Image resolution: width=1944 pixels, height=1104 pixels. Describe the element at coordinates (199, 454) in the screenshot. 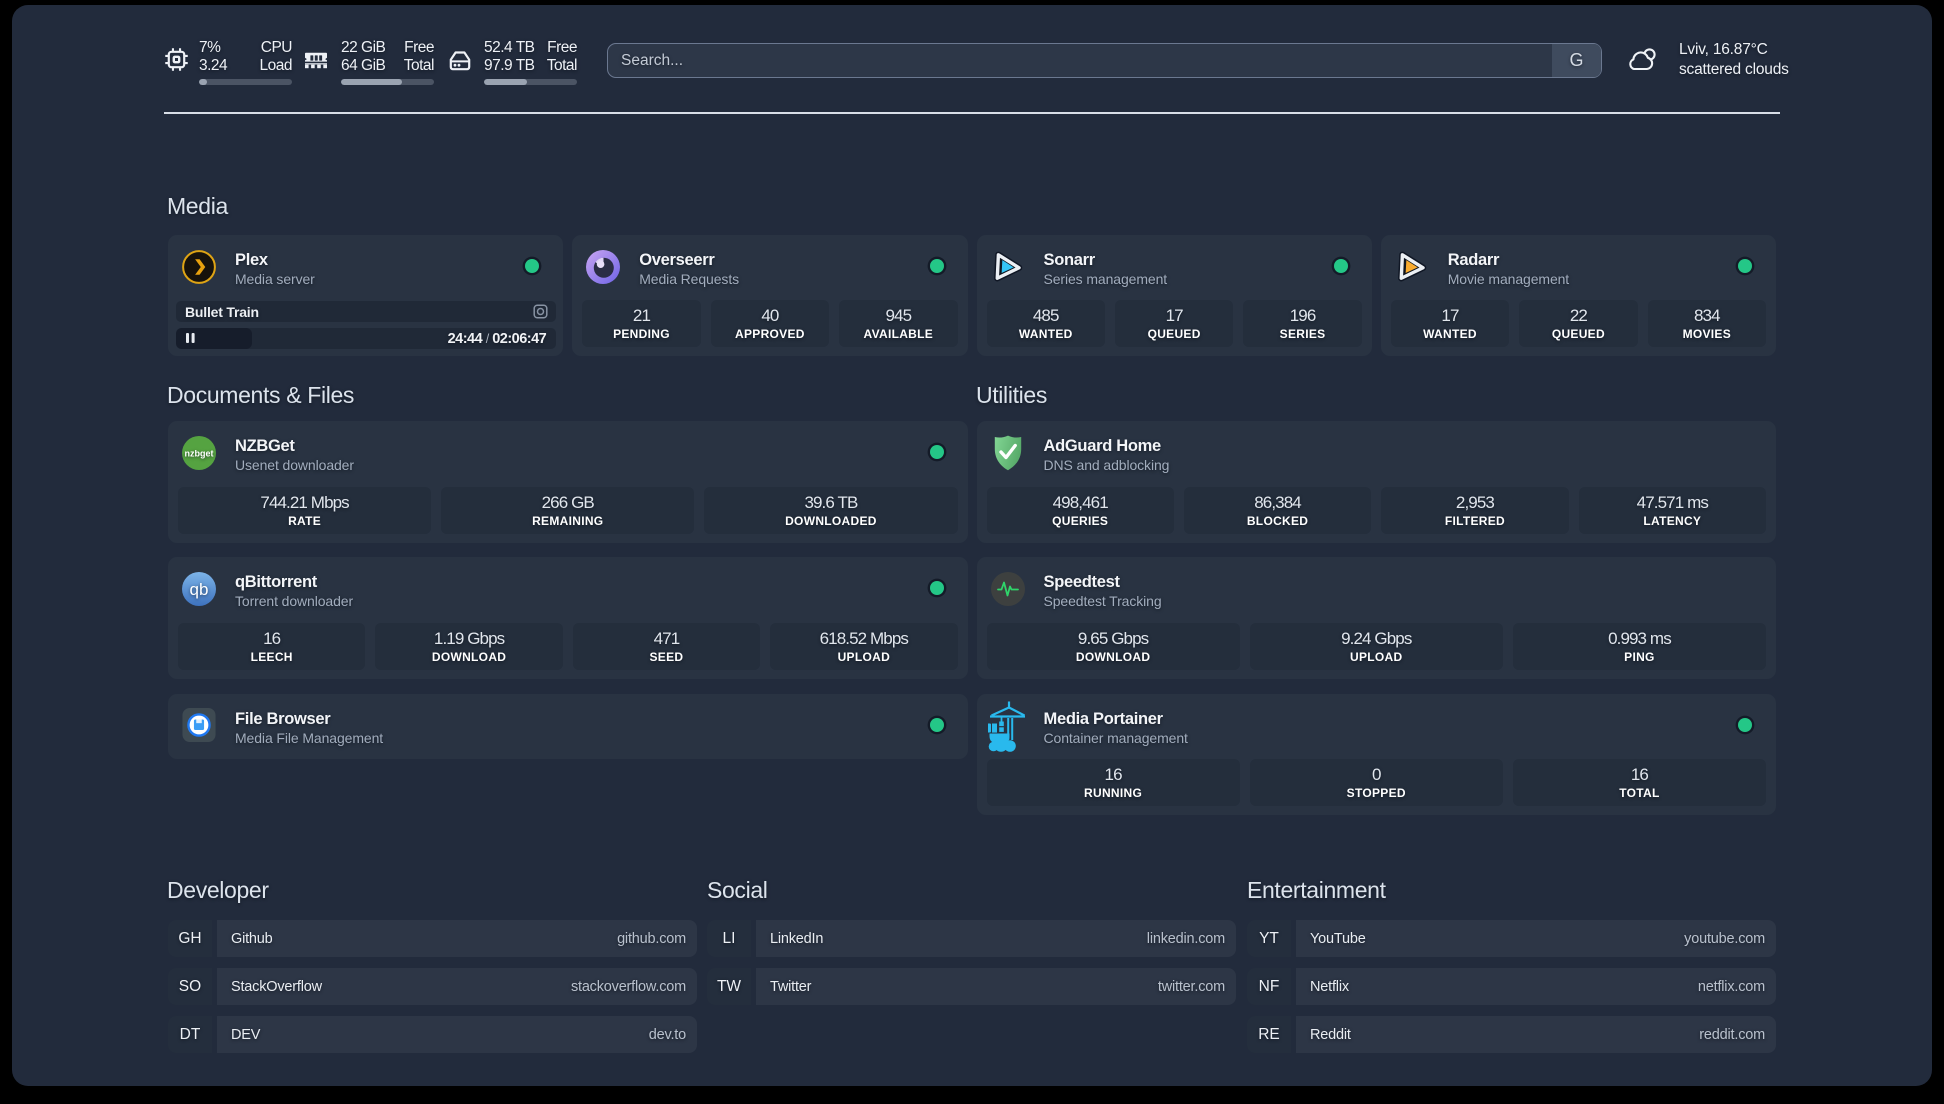

I see `svg-text: nzbget` at that location.